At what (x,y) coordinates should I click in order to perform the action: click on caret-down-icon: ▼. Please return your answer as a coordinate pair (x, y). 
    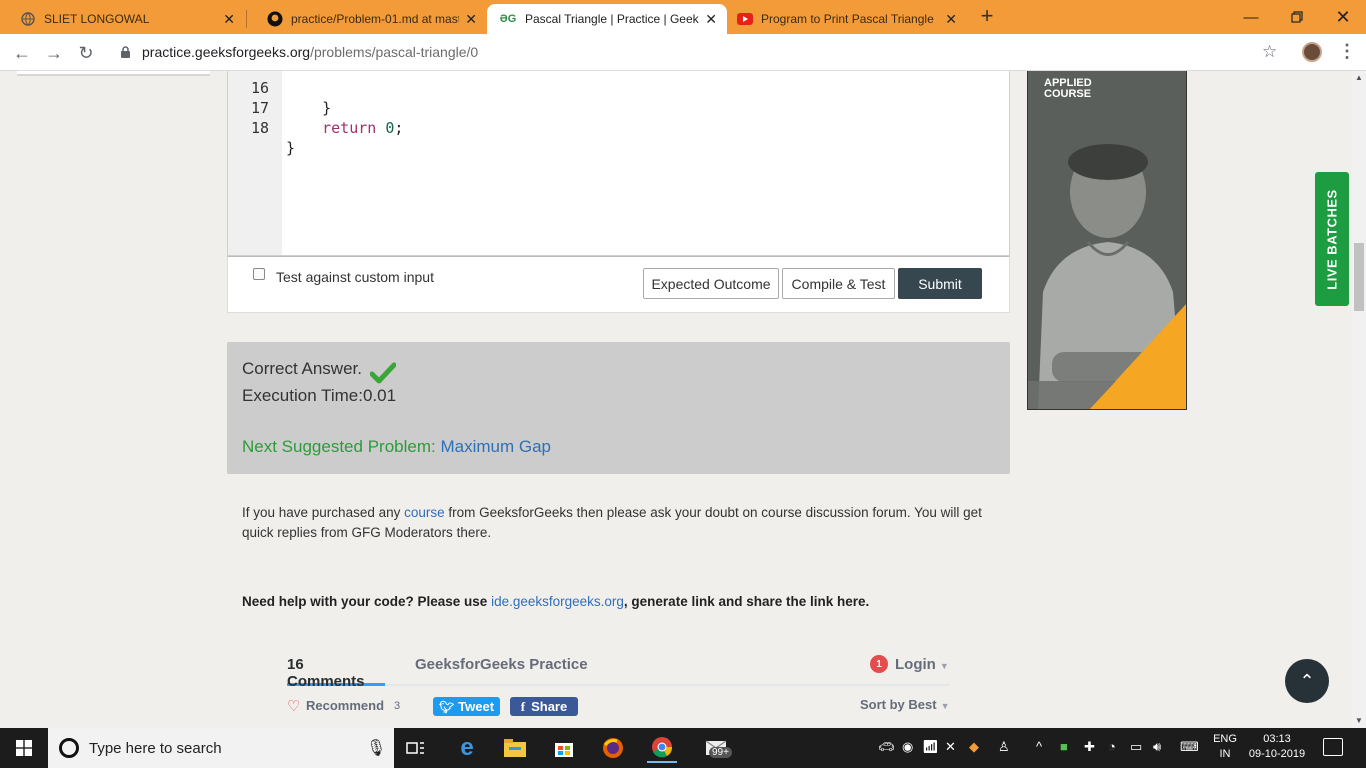
    Looking at the image, I should click on (944, 666).